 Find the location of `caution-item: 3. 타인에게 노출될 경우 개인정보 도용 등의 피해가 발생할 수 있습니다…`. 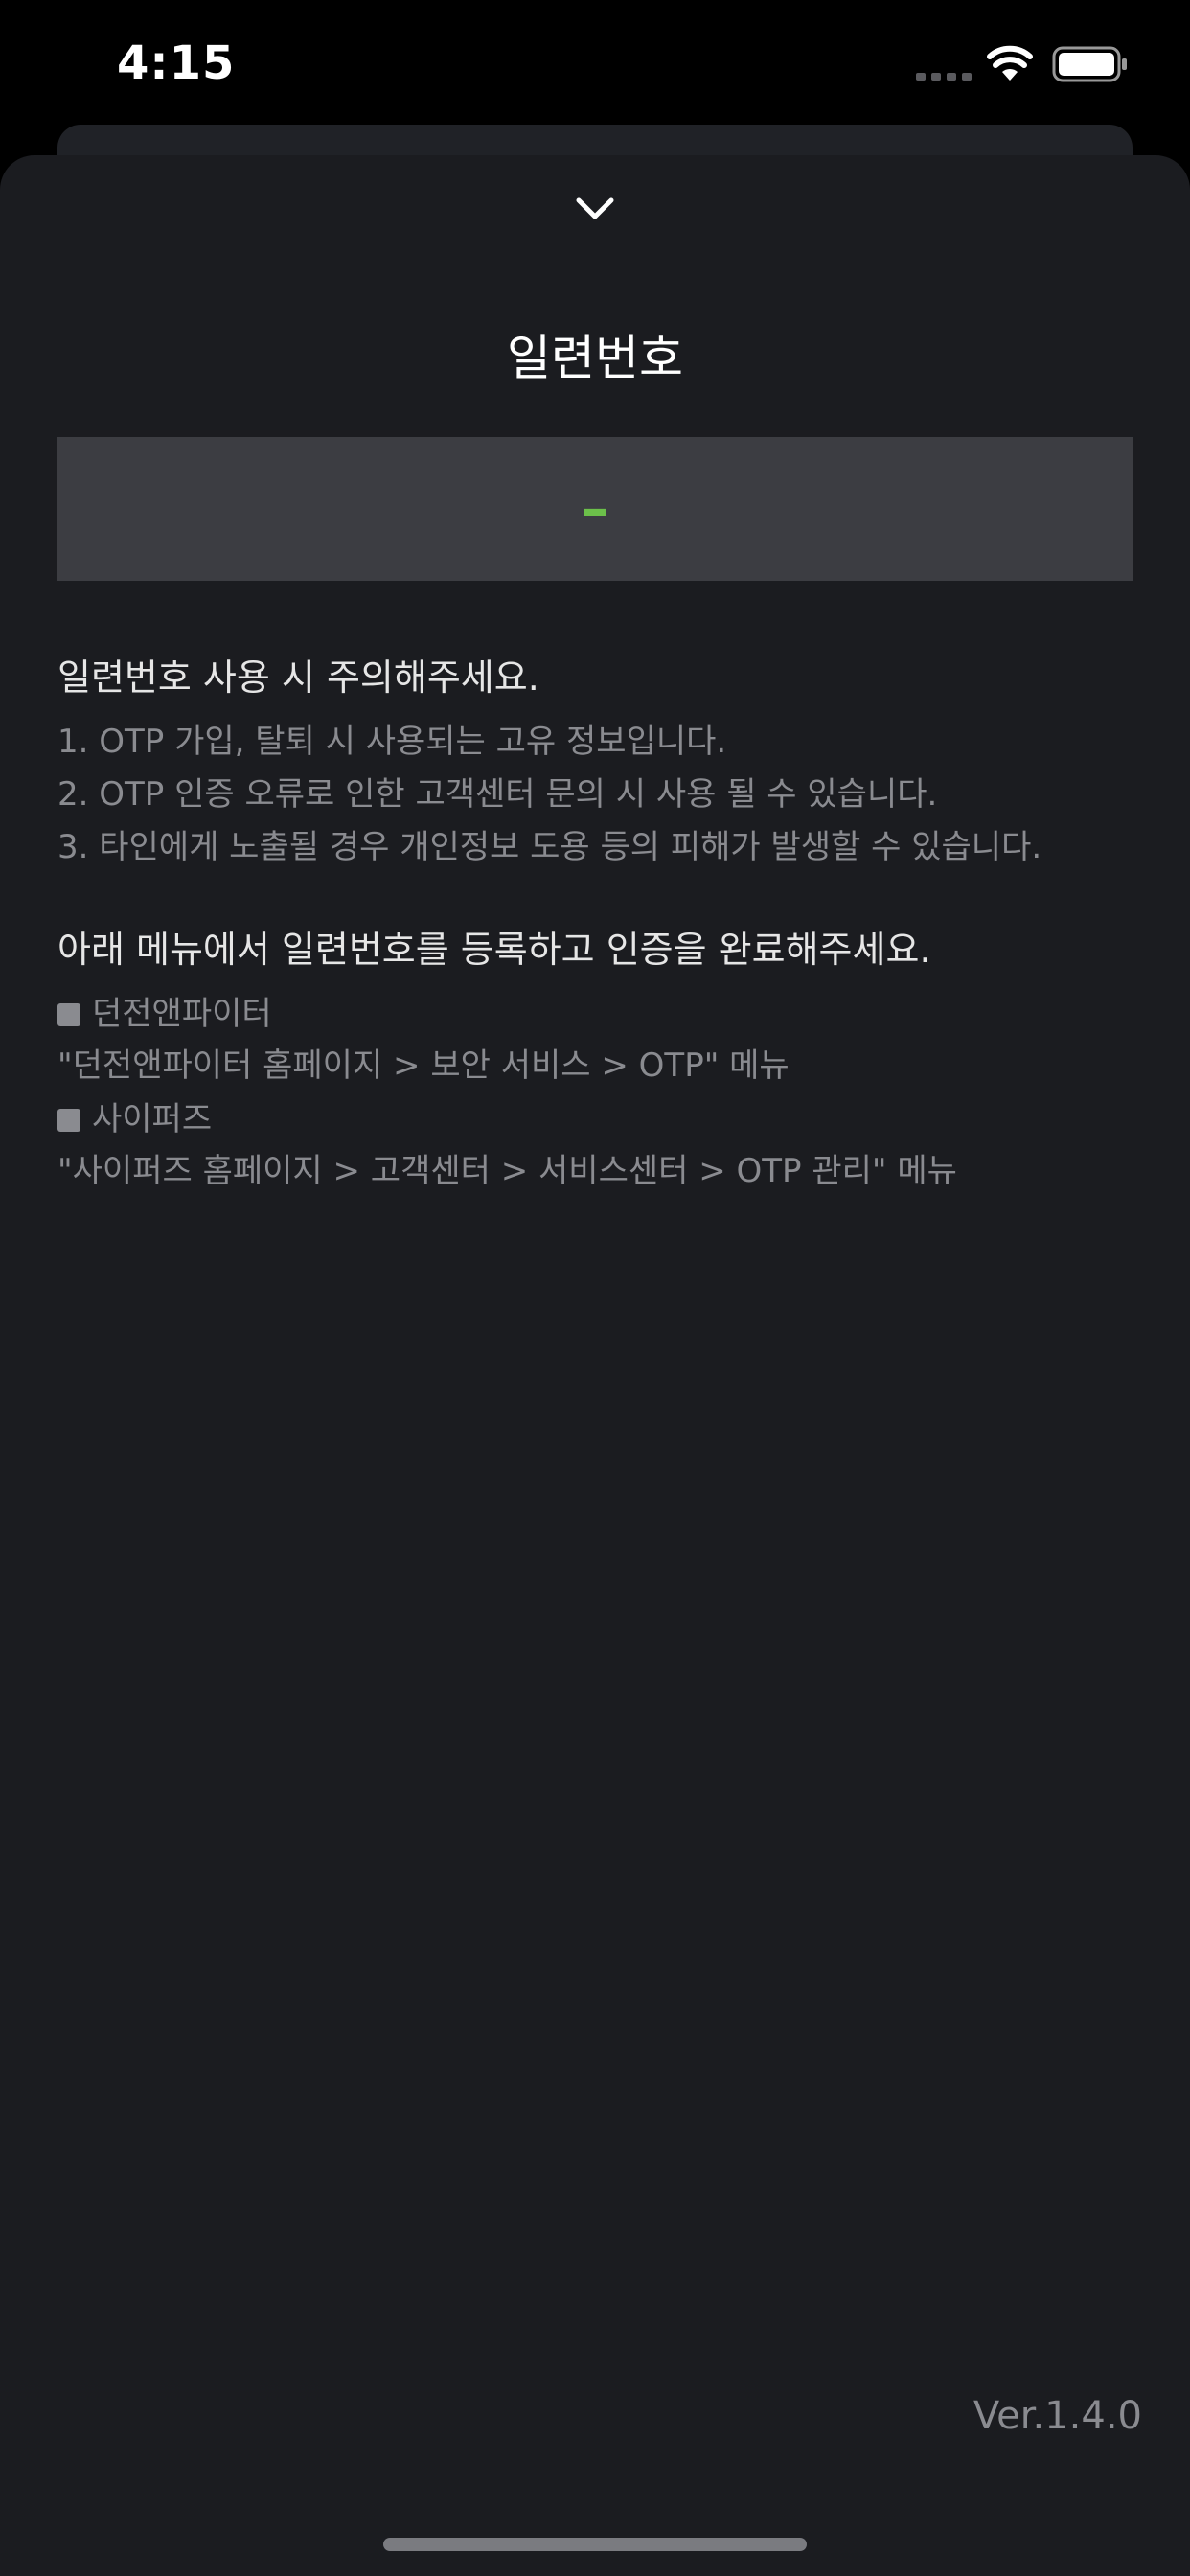

caution-item: 3. 타인에게 노출될 경우 개인정보 도용 등의 피해가 발생할 수 있습니다… is located at coordinates (549, 847).